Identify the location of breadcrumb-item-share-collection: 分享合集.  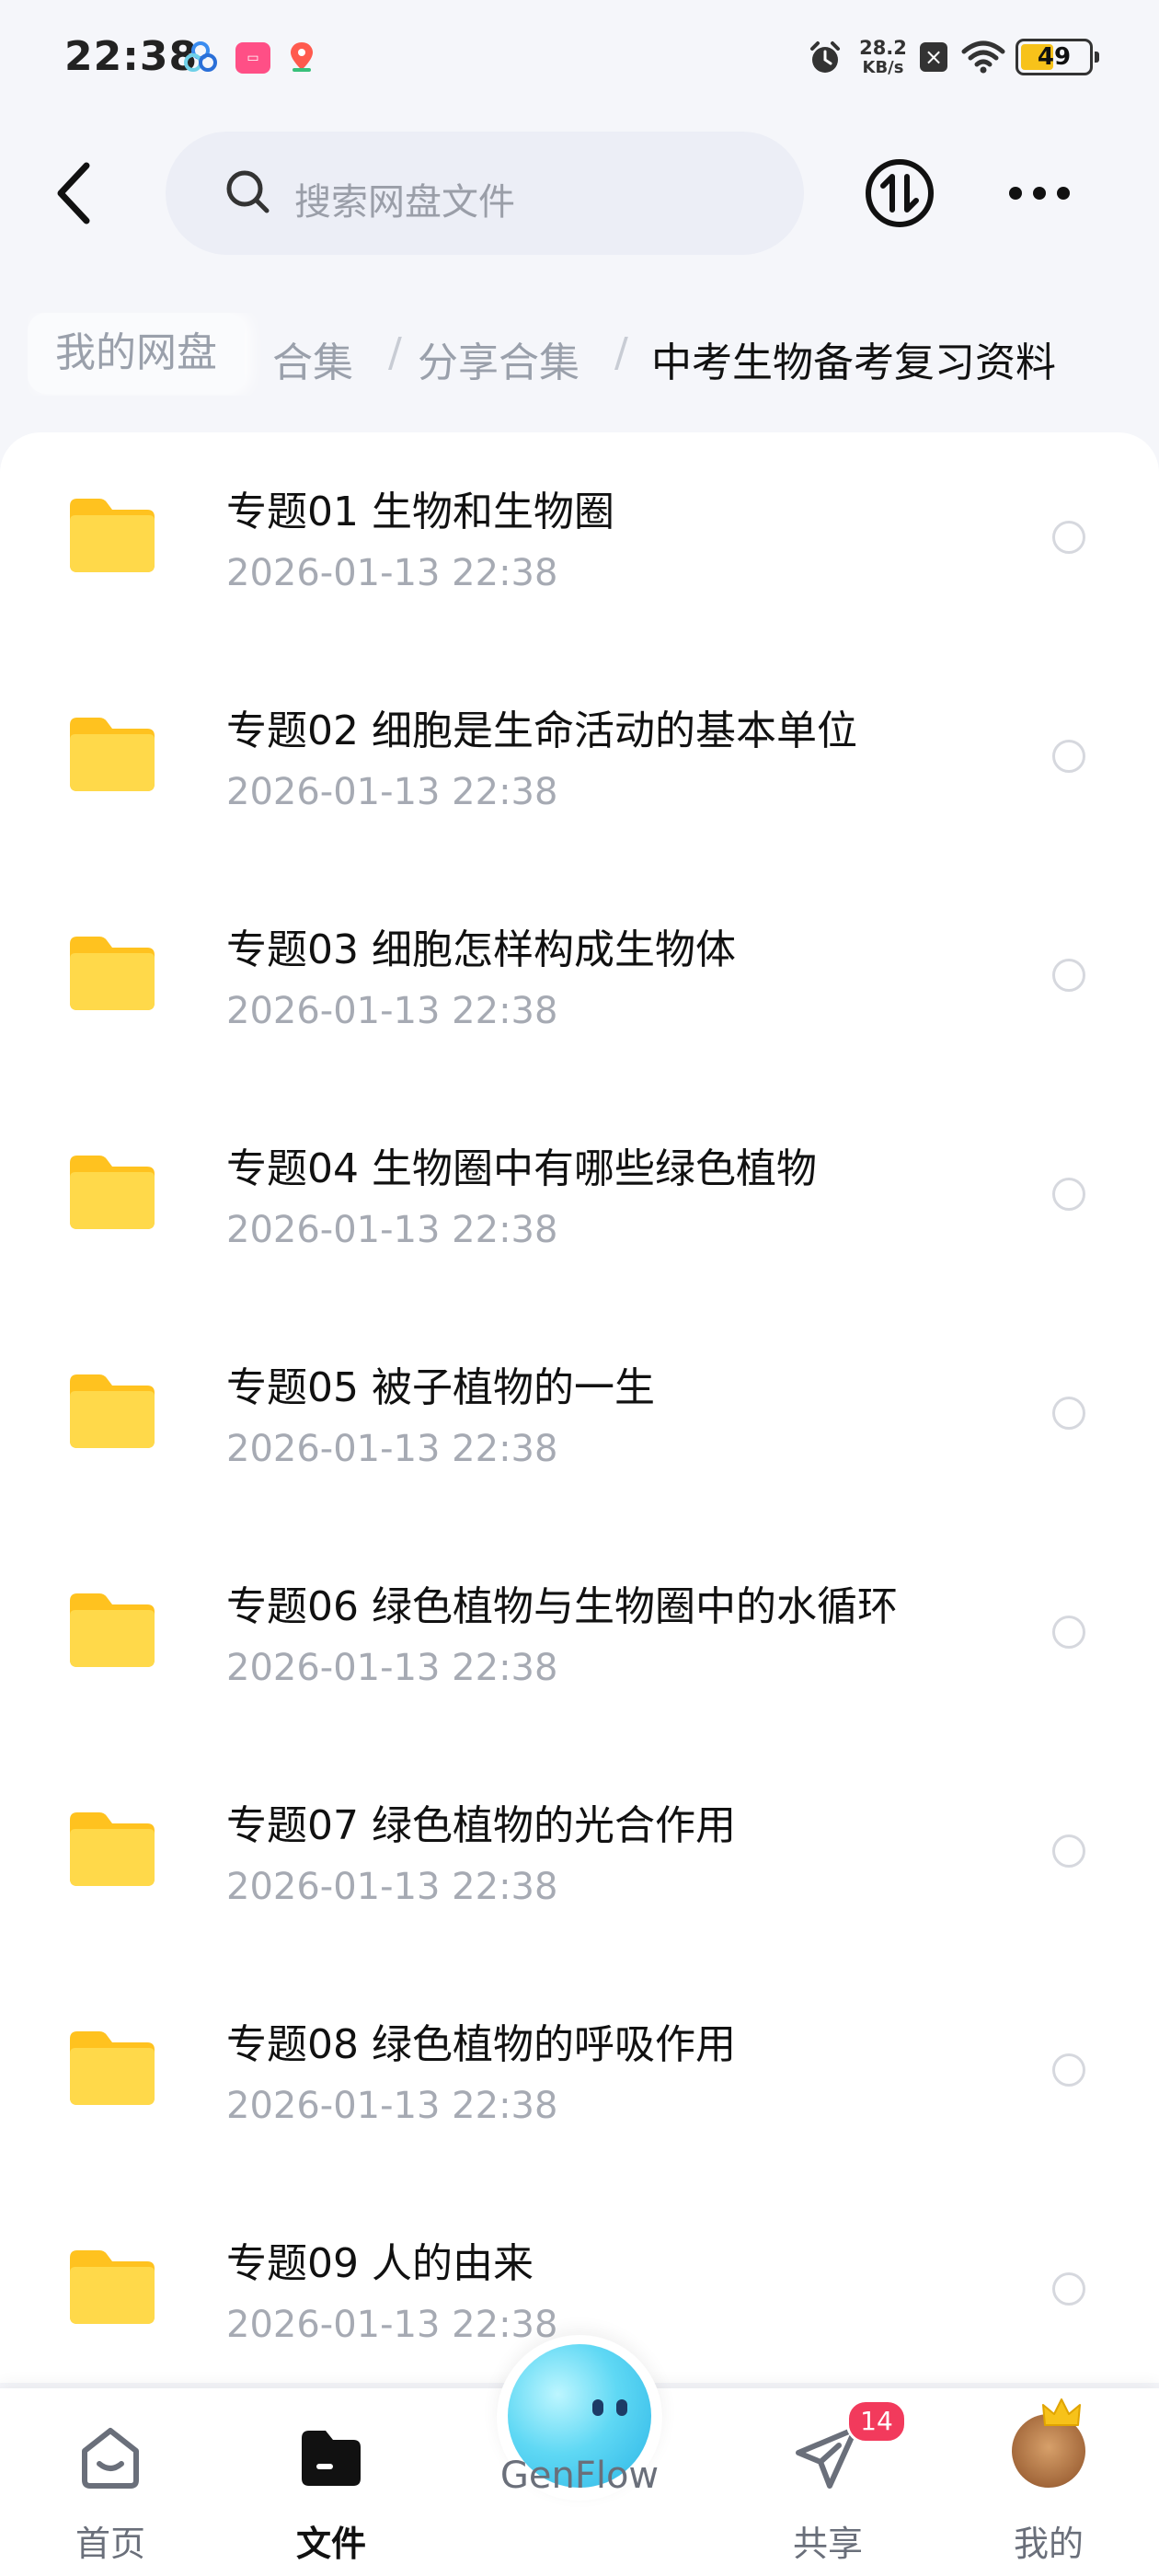
(499, 358).